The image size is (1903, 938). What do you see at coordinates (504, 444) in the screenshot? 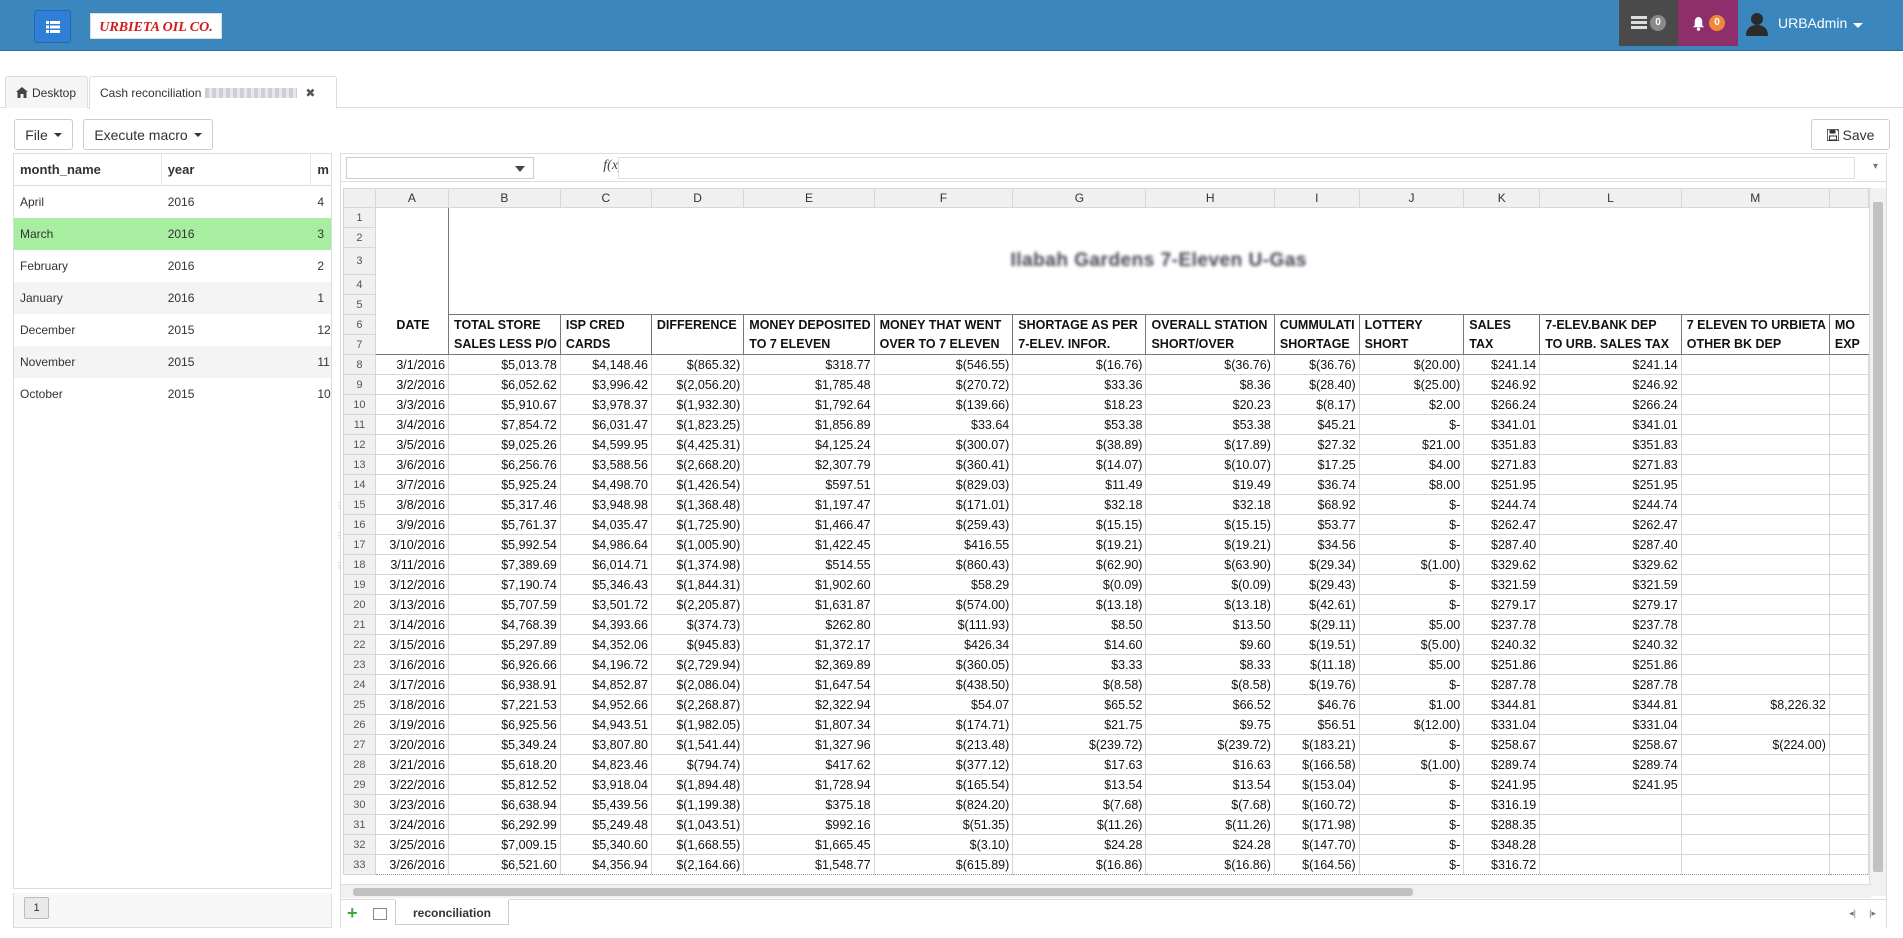
I see `value-cell: $9,025.26` at bounding box center [504, 444].